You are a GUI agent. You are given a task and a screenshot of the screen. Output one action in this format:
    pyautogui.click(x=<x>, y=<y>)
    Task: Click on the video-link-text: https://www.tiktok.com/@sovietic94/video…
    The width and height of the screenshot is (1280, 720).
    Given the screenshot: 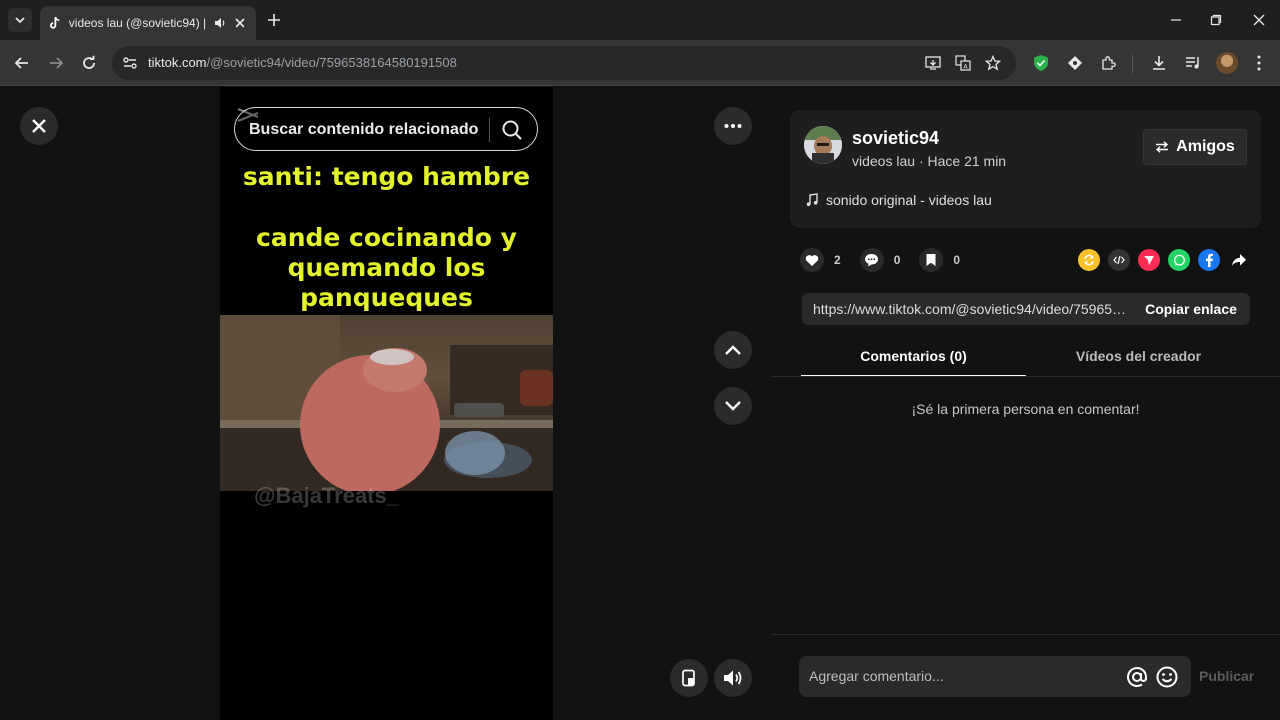 What is the action you would take?
    pyautogui.click(x=971, y=309)
    